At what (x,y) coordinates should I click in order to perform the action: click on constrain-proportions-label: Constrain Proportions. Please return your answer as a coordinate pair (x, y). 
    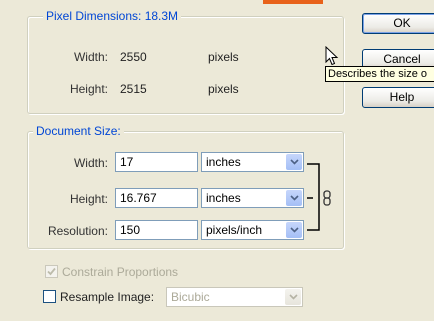
    Looking at the image, I should click on (120, 272).